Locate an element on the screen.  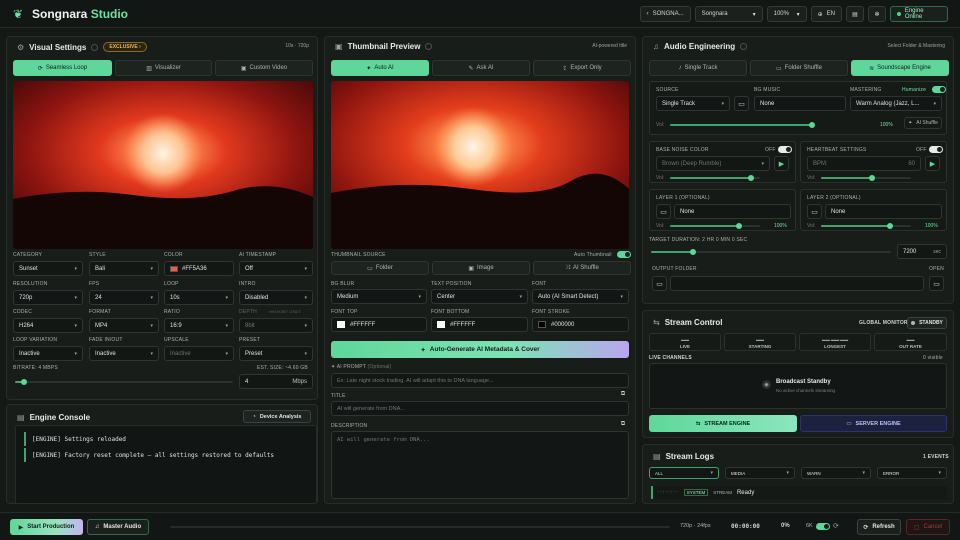
refresh-small-icon: ⟳ is located at coordinates (836, 526).